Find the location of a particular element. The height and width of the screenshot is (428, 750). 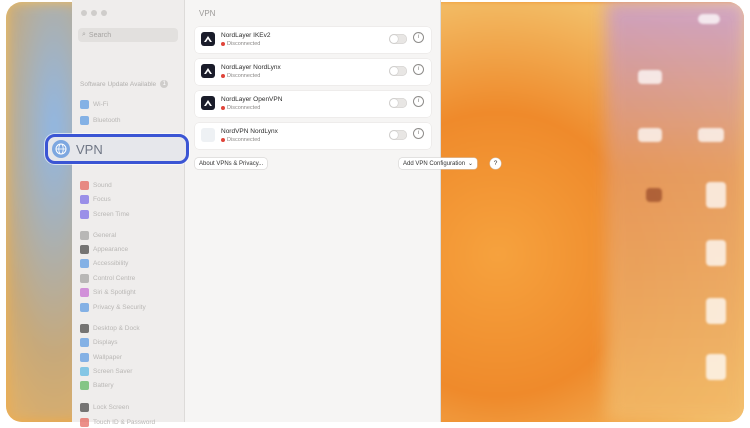

chevron-down-icon: ⌄ is located at coordinates (471, 164).